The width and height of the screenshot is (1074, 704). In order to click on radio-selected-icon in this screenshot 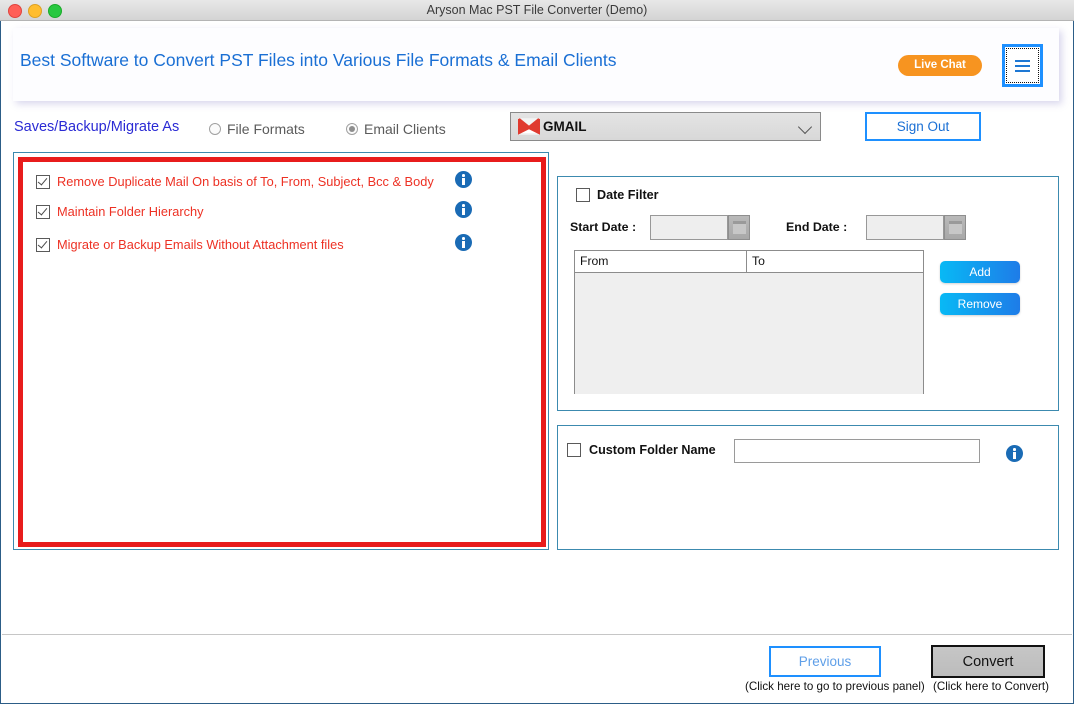, I will do `click(352, 129)`.